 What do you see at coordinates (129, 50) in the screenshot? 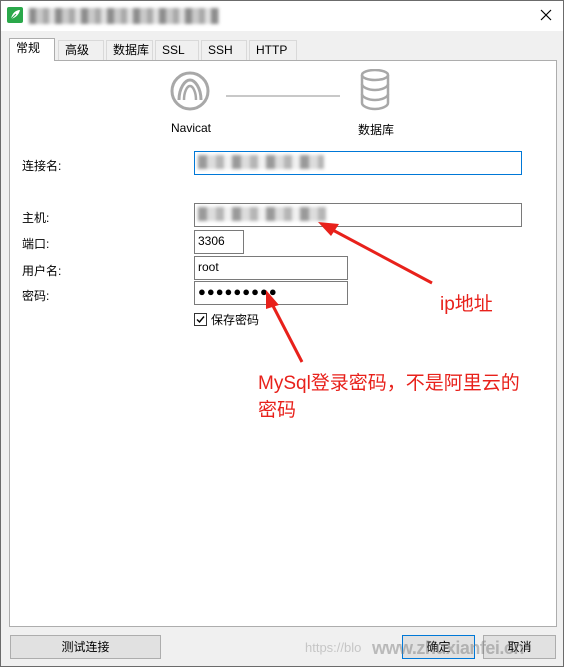
I see `tab-database: 数据库` at bounding box center [129, 50].